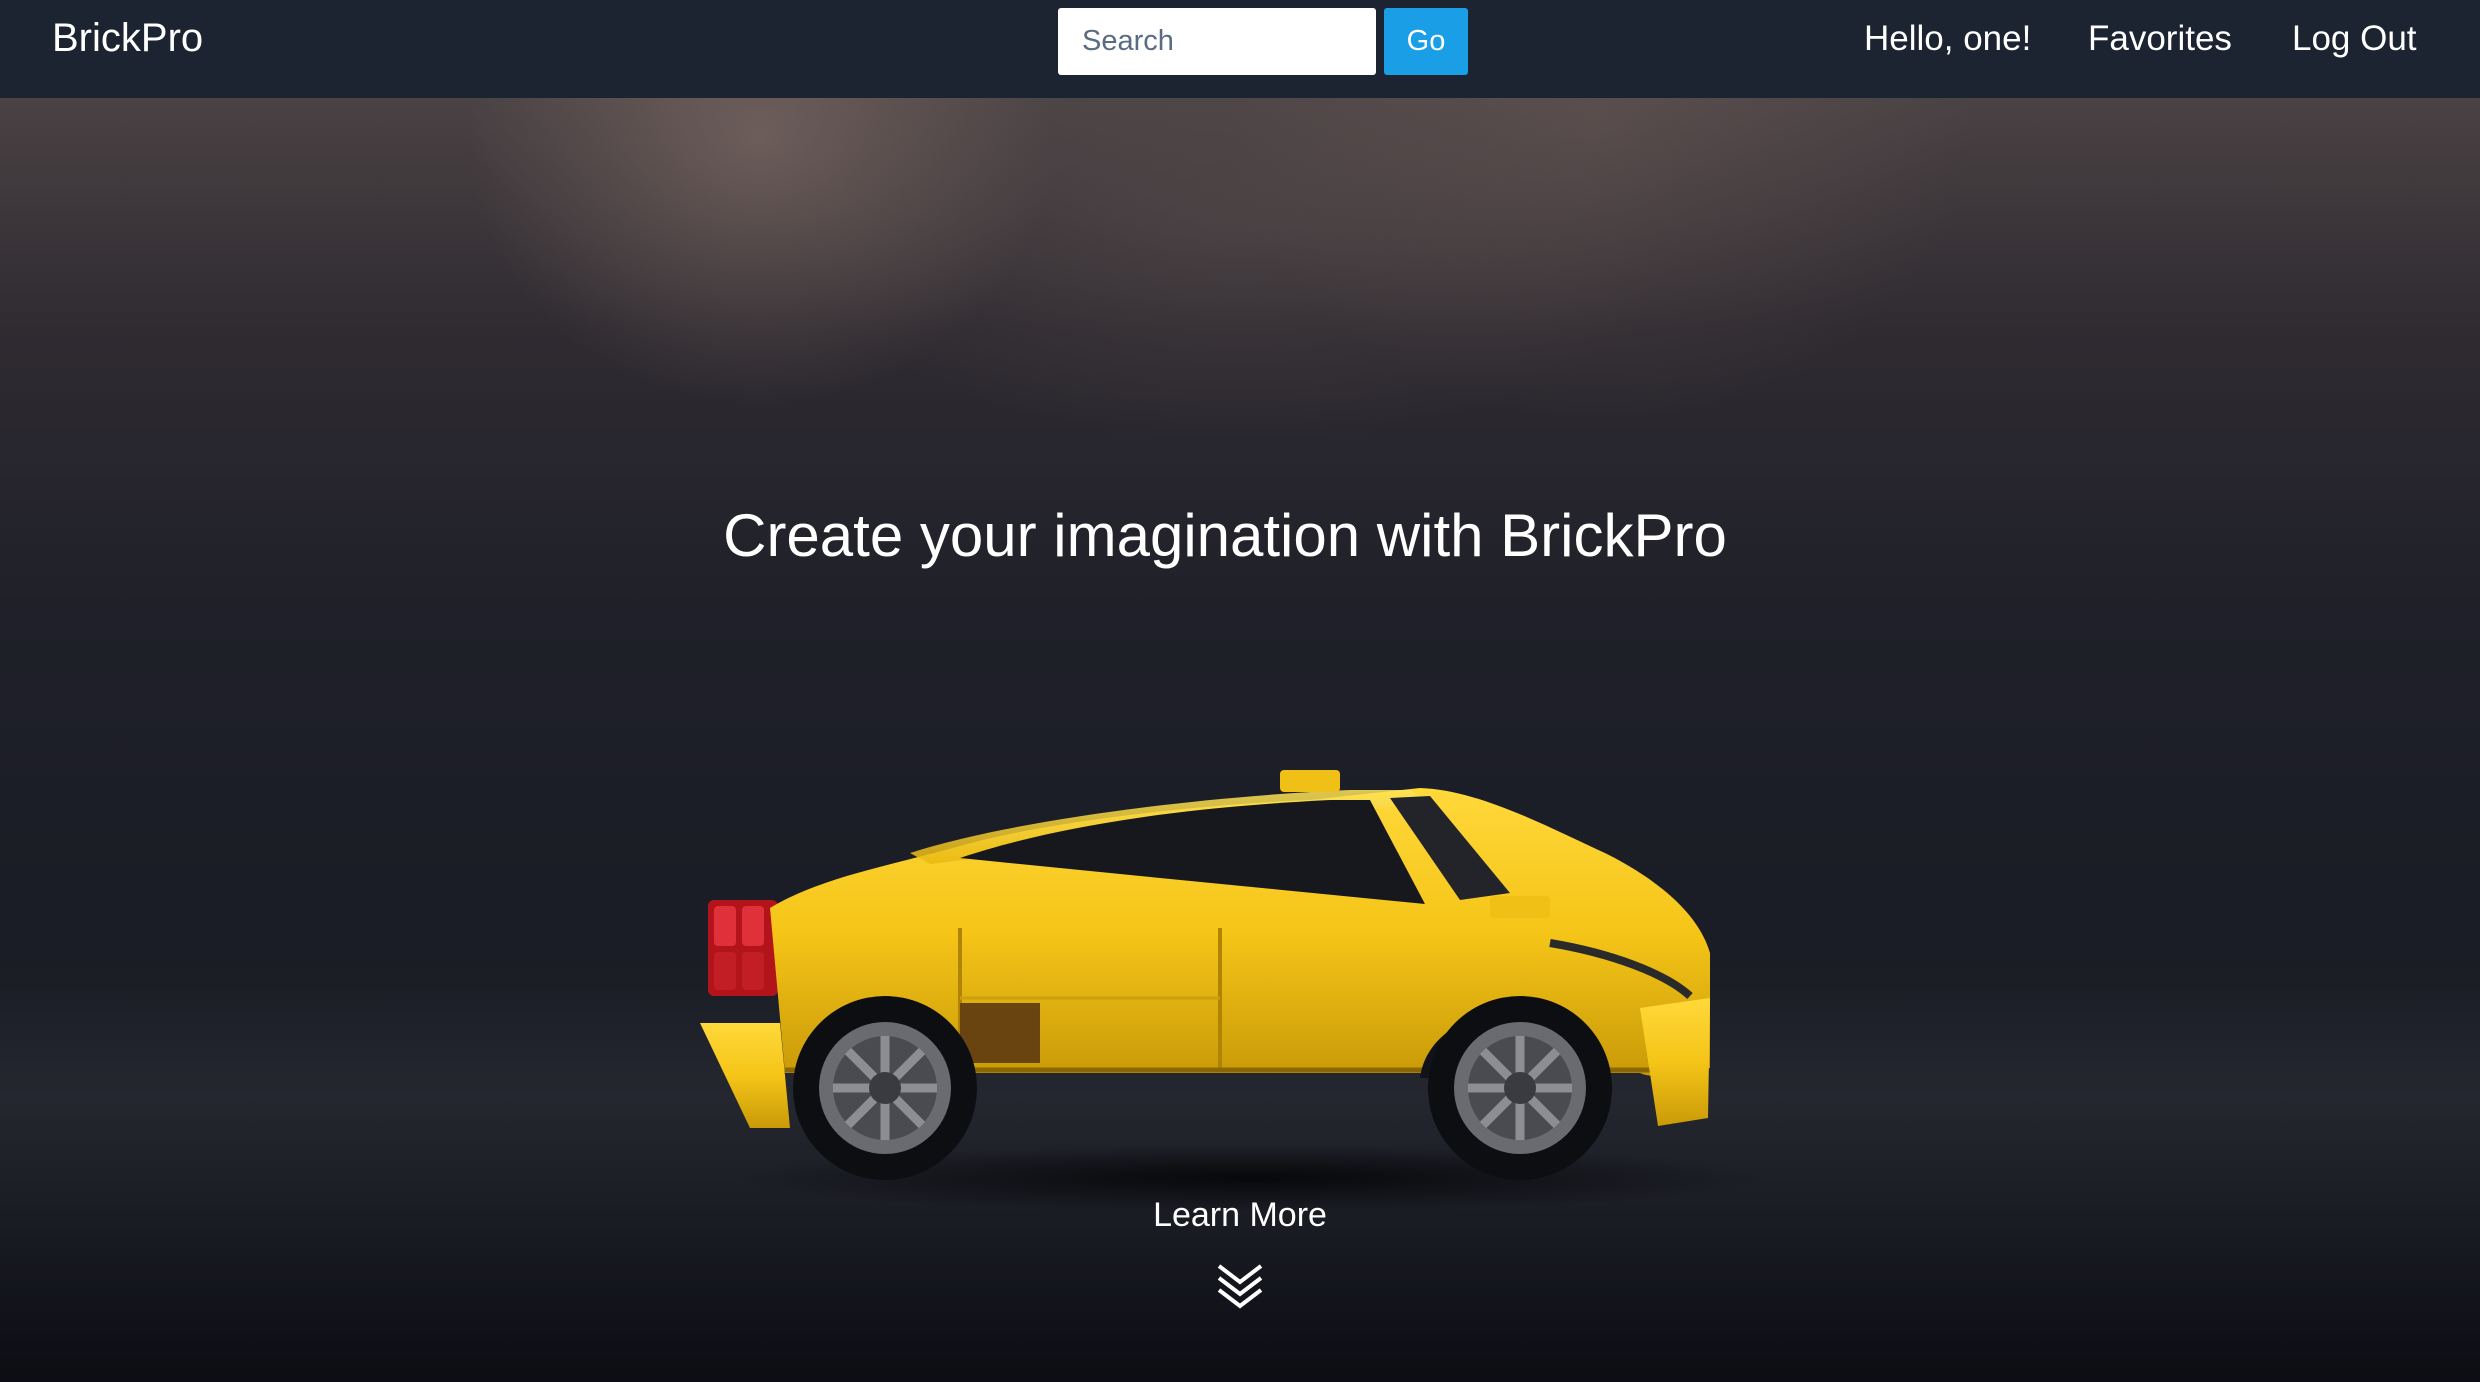 This screenshot has height=1382, width=2480. Describe the element at coordinates (1426, 41) in the screenshot. I see `go-button: Go` at that location.